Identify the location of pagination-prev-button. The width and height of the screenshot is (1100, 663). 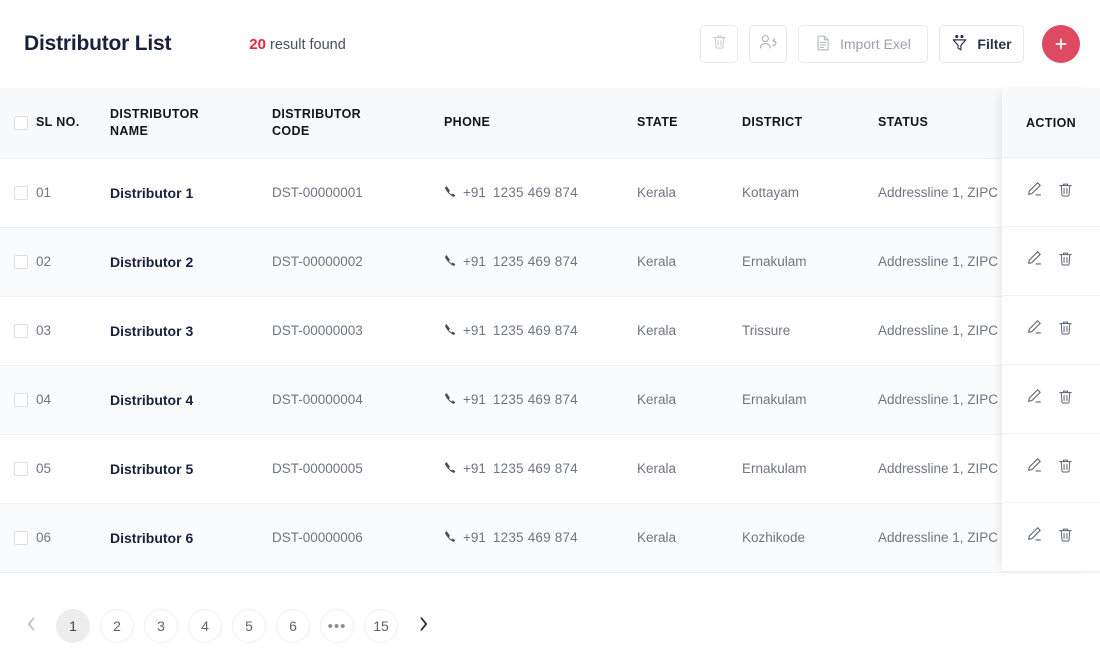
(31, 626).